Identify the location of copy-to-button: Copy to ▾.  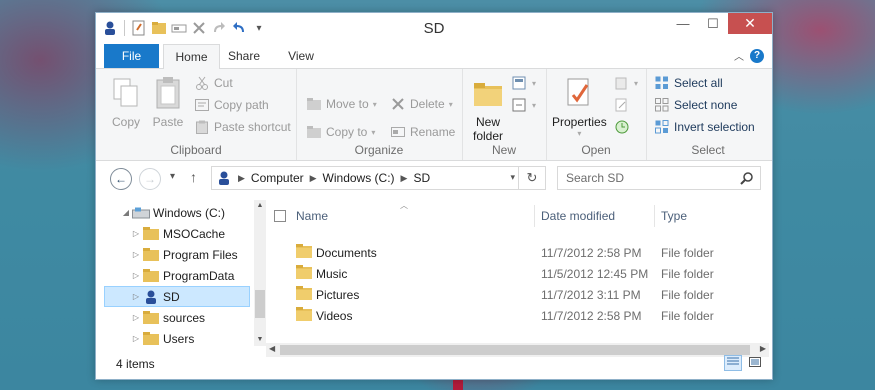
(340, 132).